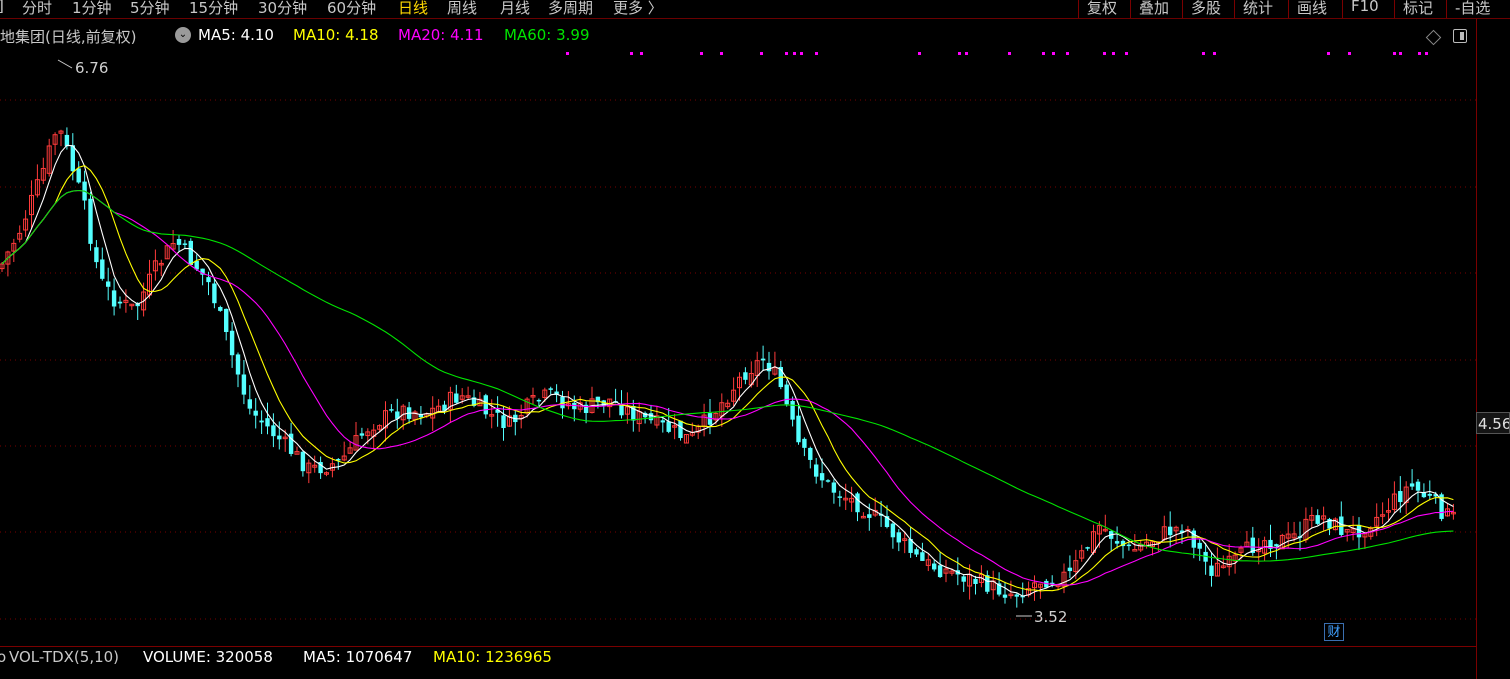 The height and width of the screenshot is (679, 1510). I want to click on volume-indicator-name: VOL-TDX(5,10), so click(64, 657).